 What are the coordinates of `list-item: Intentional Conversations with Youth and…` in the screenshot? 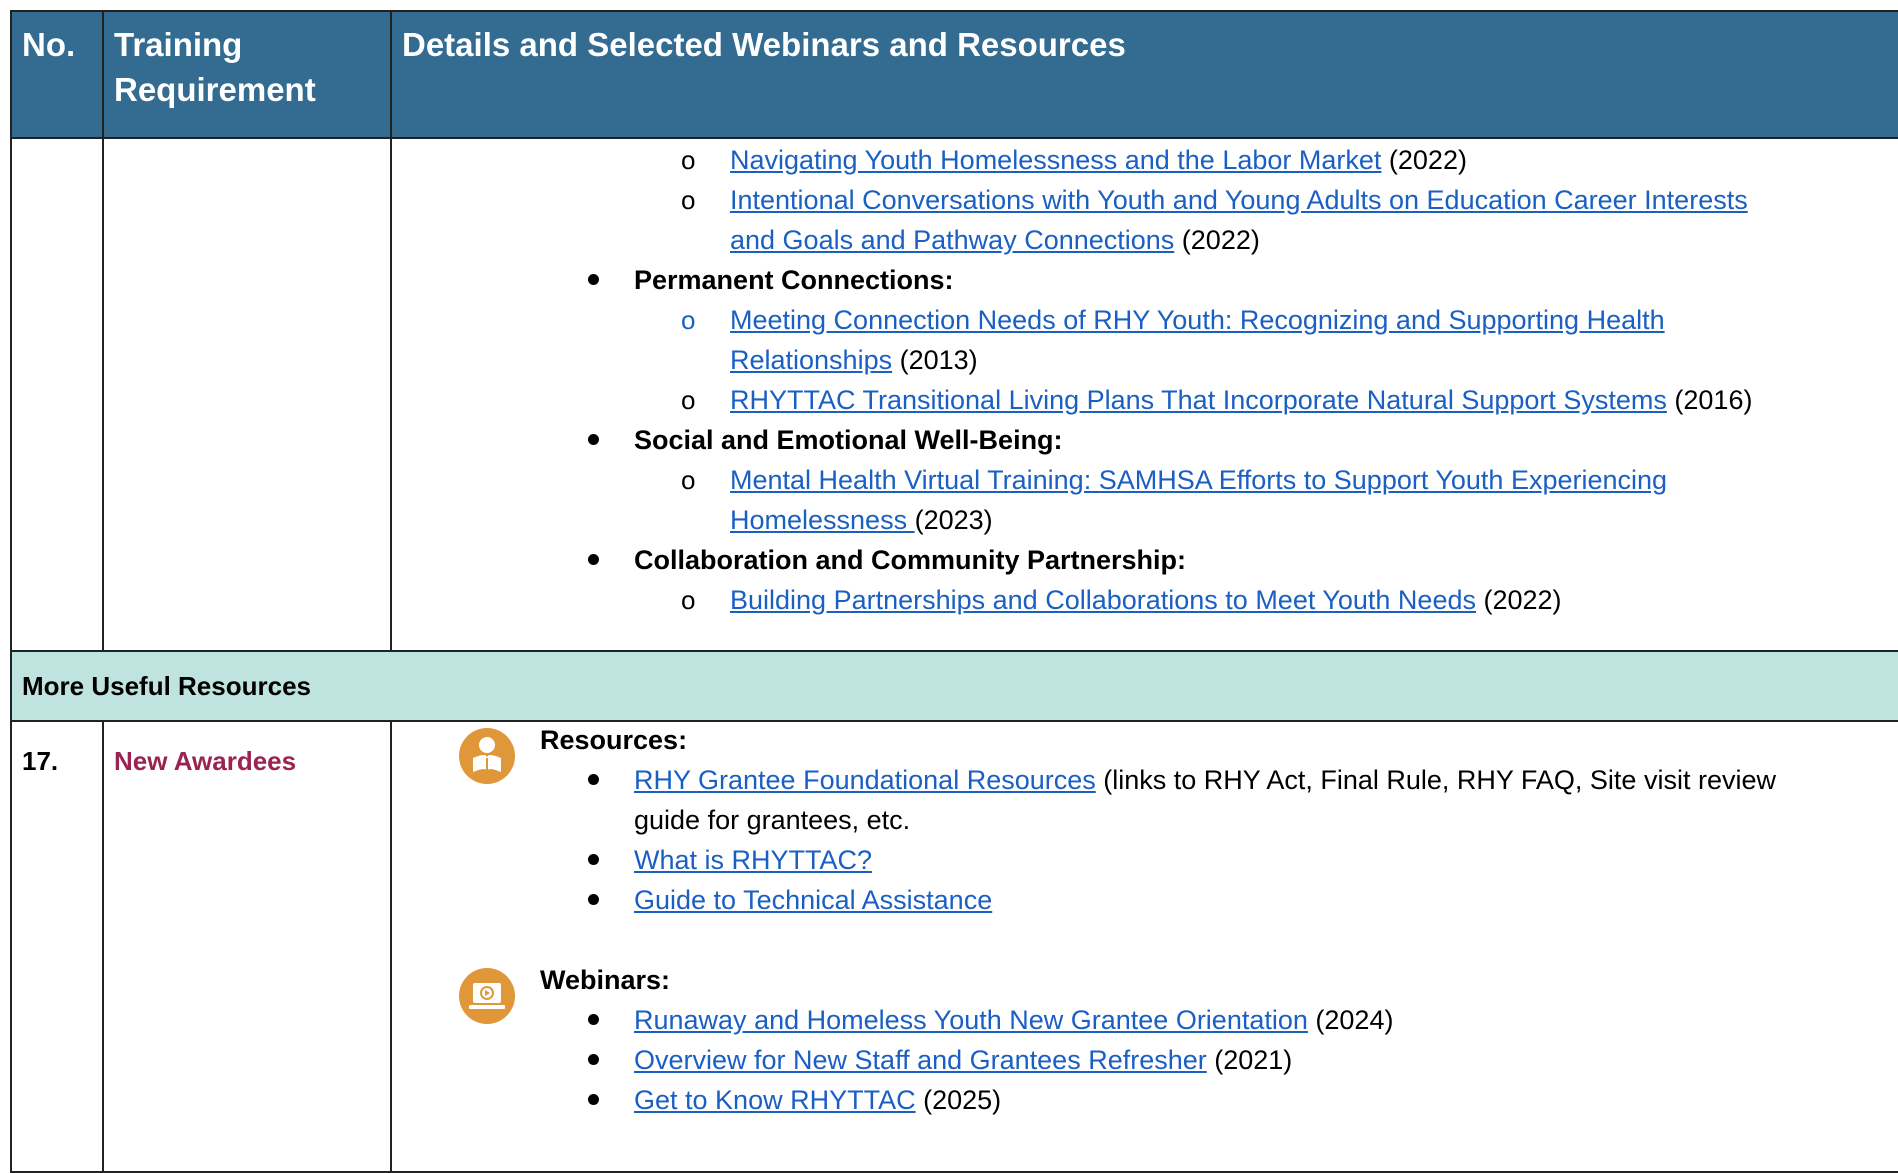 It's located at (1239, 200).